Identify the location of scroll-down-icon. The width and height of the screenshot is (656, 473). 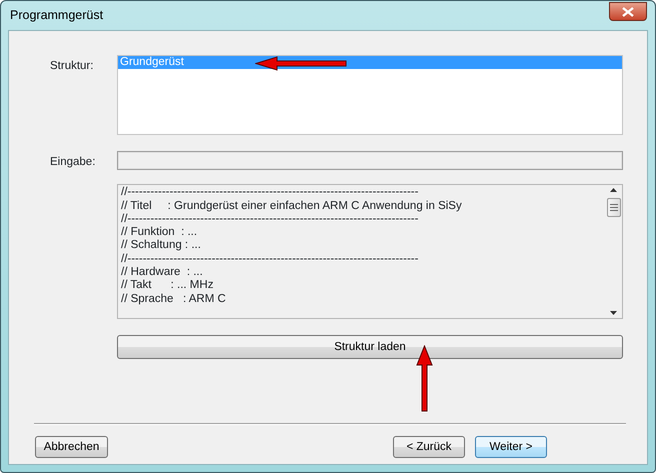
(613, 313).